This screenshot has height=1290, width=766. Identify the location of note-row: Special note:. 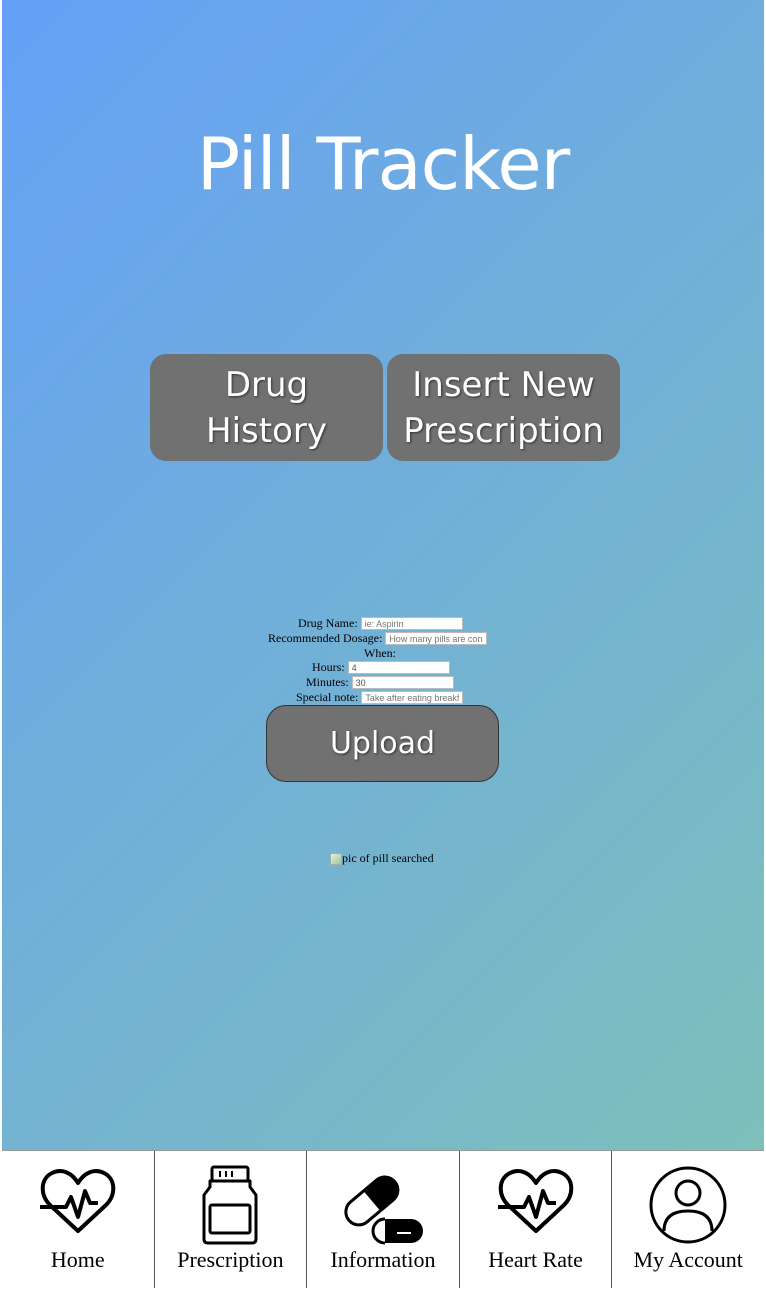
(380, 697).